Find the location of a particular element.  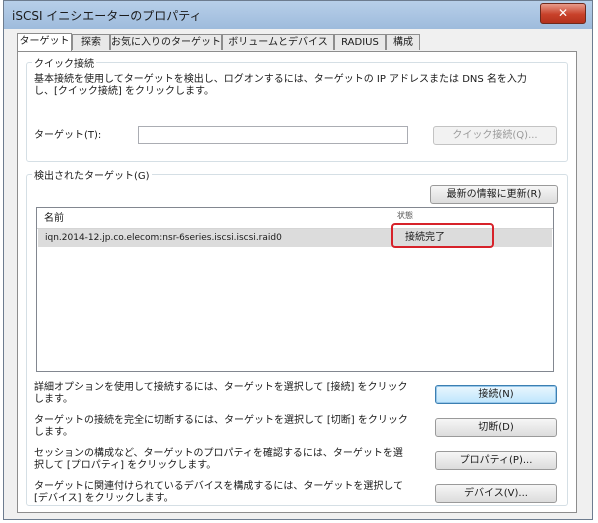

quick-connect-description-line2: し、[クイック接続] をクリックします。 is located at coordinates (124, 91).